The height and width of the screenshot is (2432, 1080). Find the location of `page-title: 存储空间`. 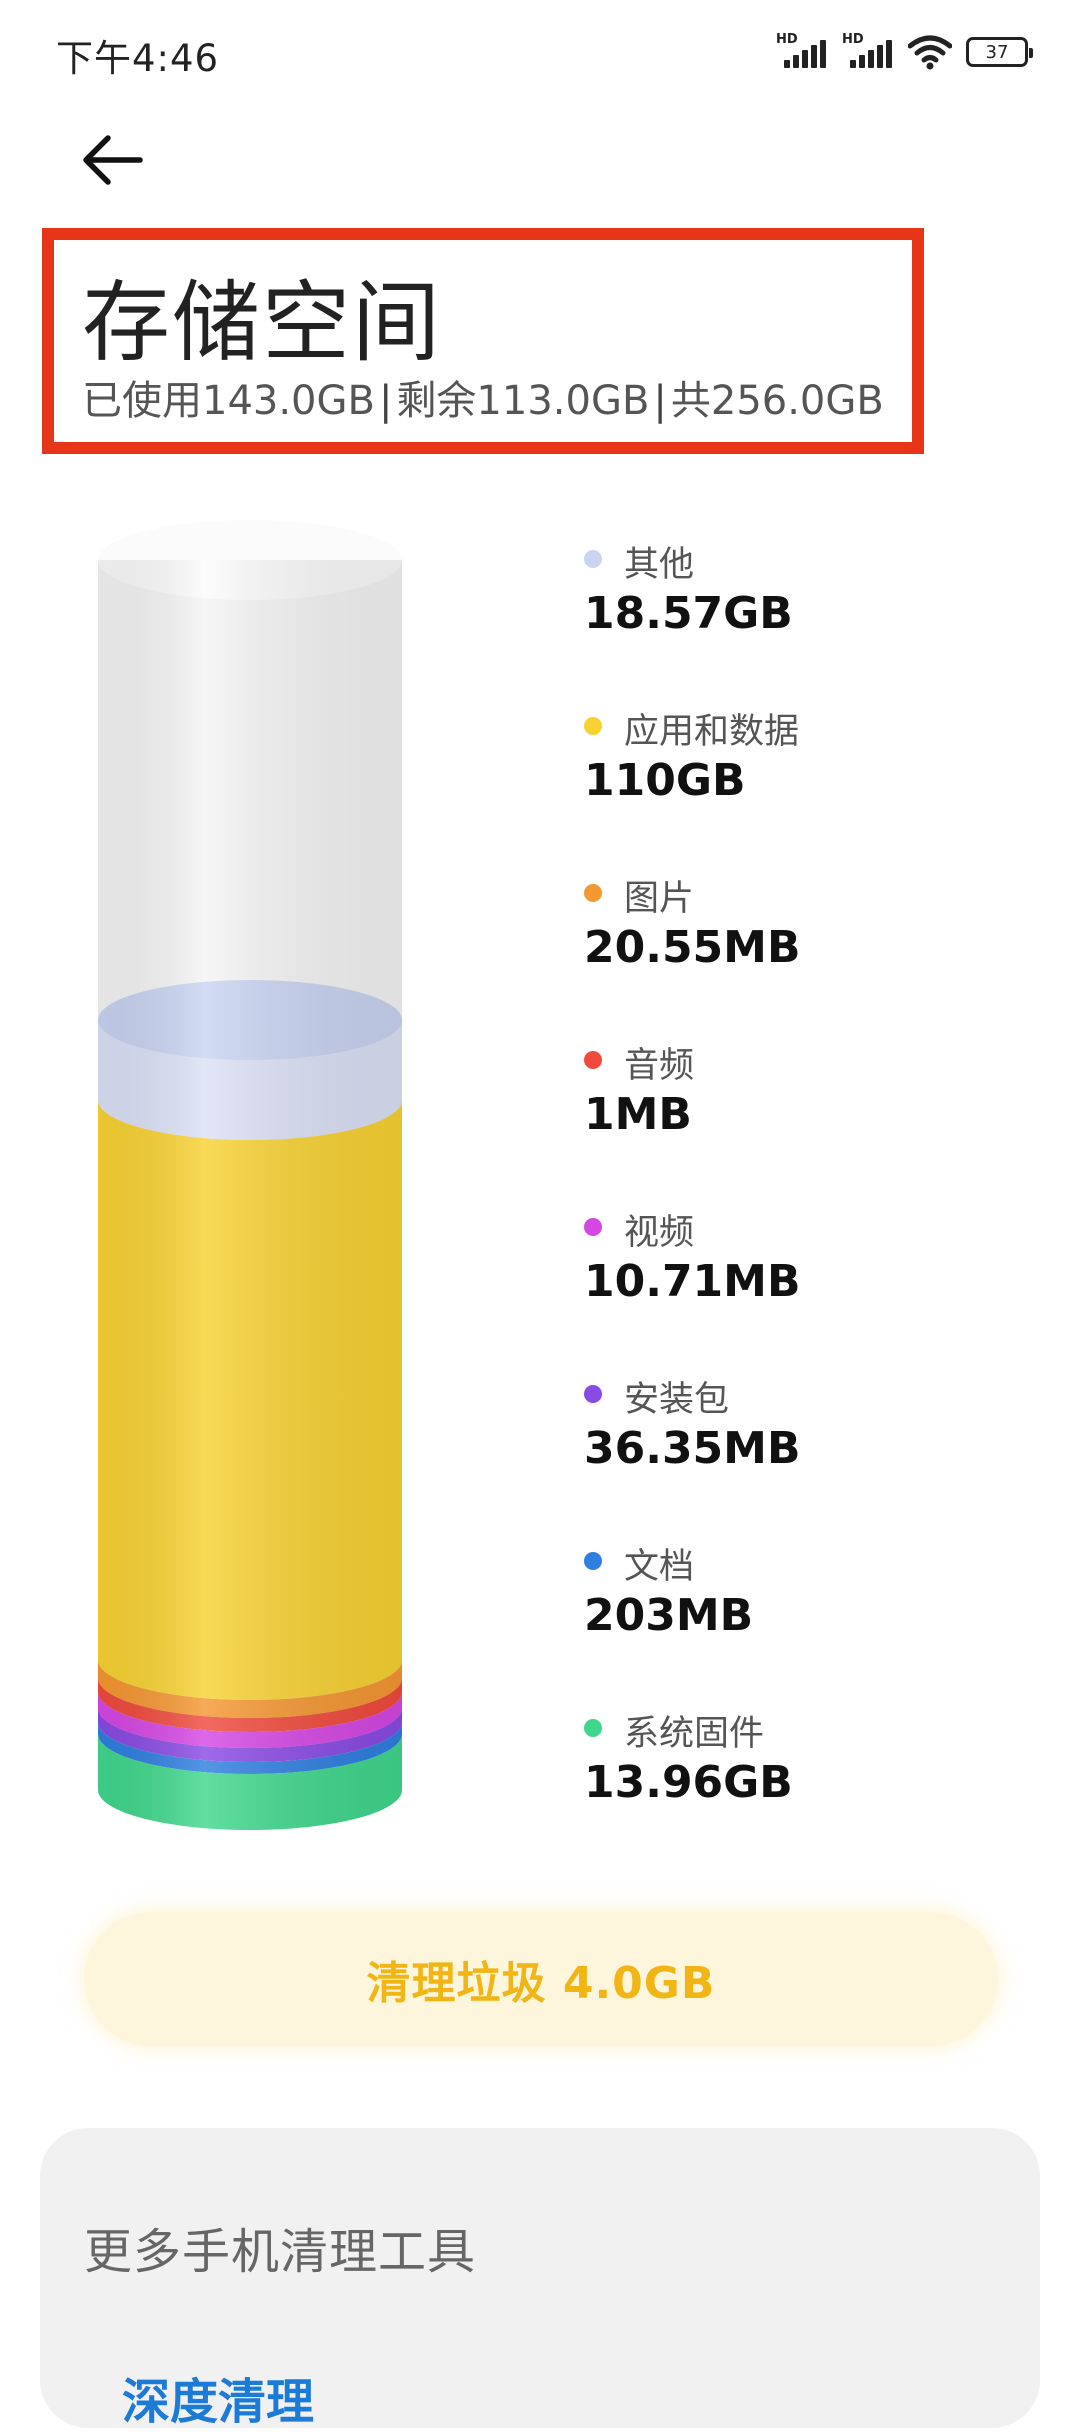

page-title: 存储空间 is located at coordinates (262, 322).